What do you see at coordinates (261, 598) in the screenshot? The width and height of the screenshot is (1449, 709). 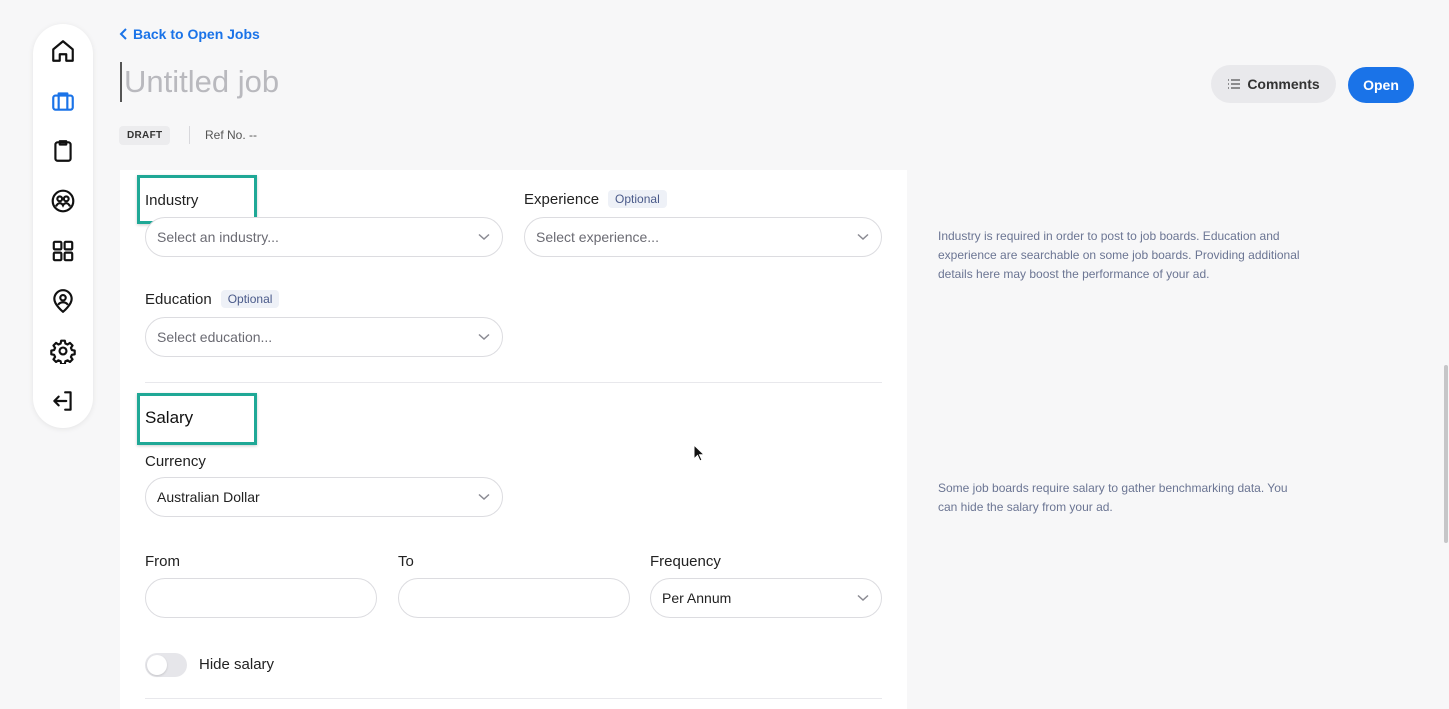 I see `salary-from-input` at bounding box center [261, 598].